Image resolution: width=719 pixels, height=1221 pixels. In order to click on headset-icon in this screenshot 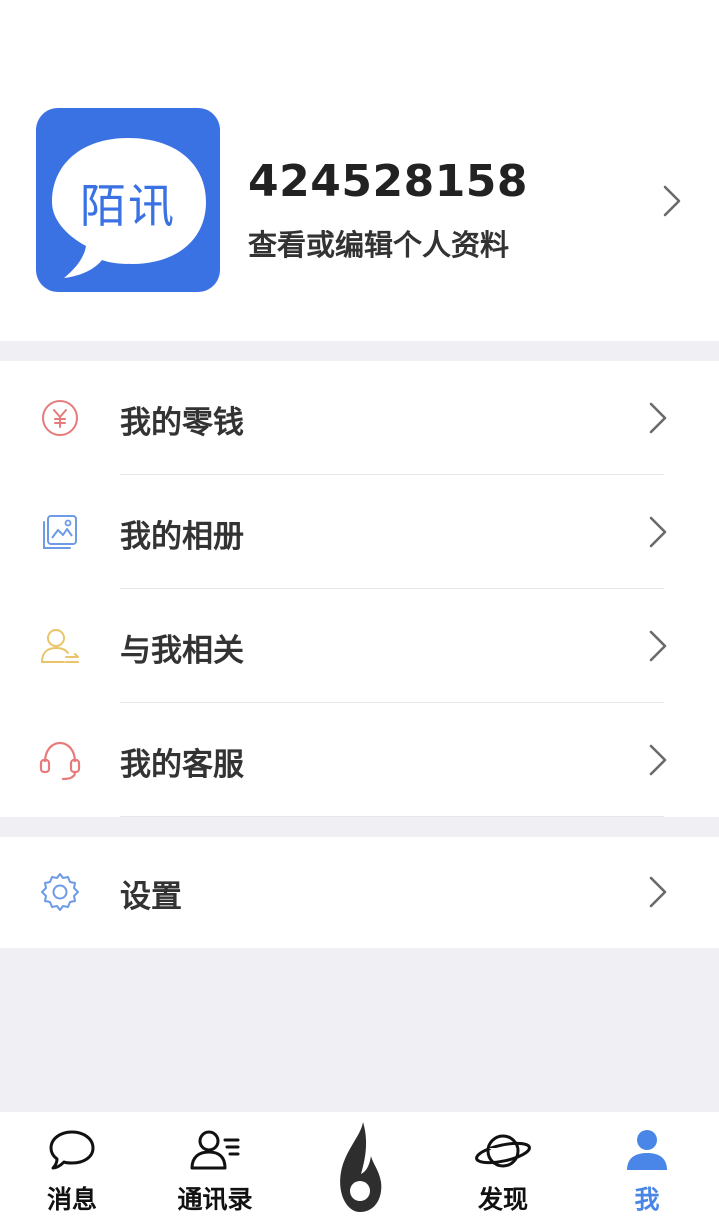, I will do `click(60, 761)`.